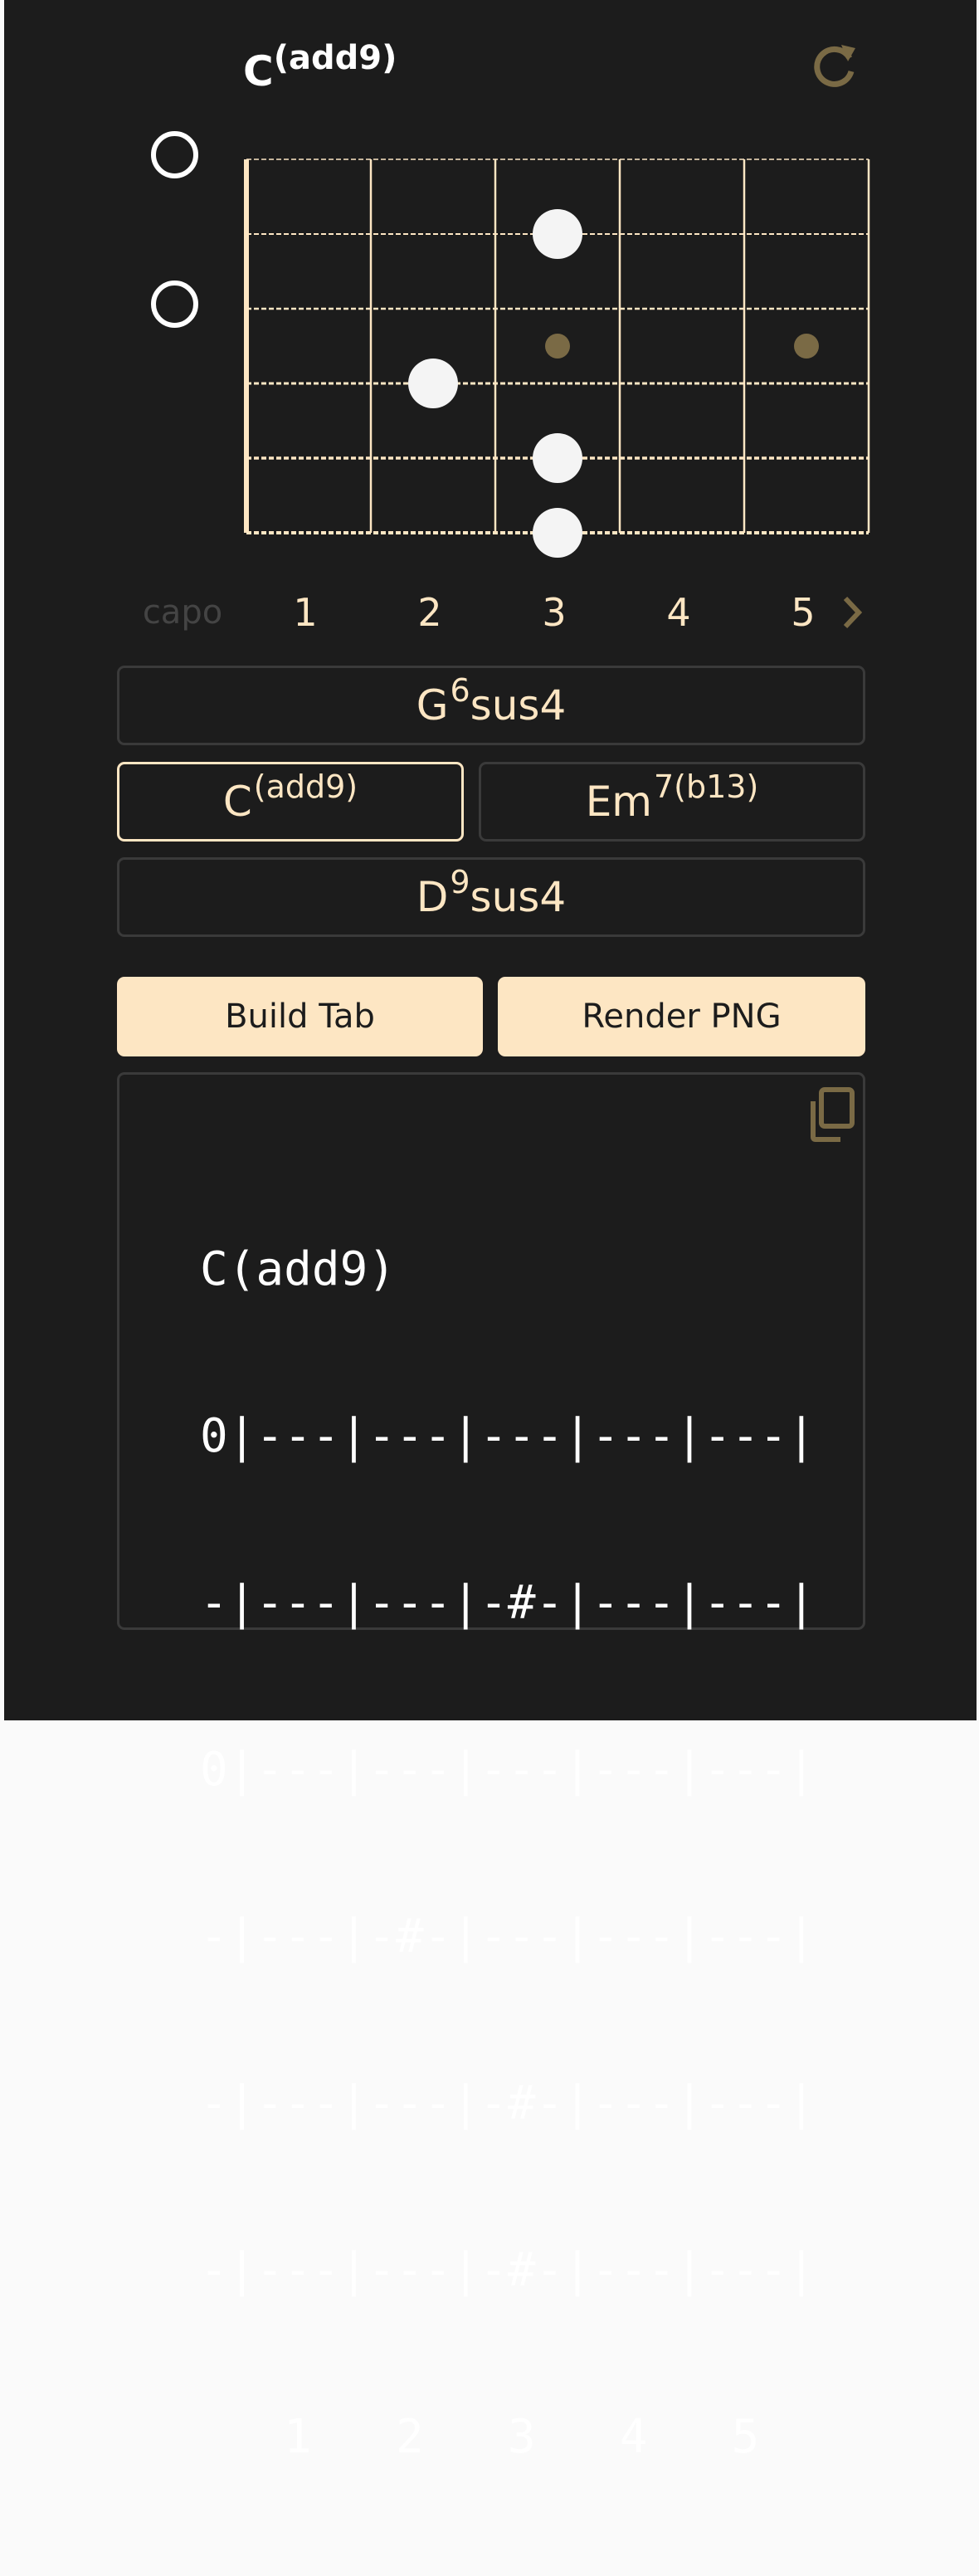  What do you see at coordinates (432, 705) in the screenshot?
I see `chord-suggestion-root: G` at bounding box center [432, 705].